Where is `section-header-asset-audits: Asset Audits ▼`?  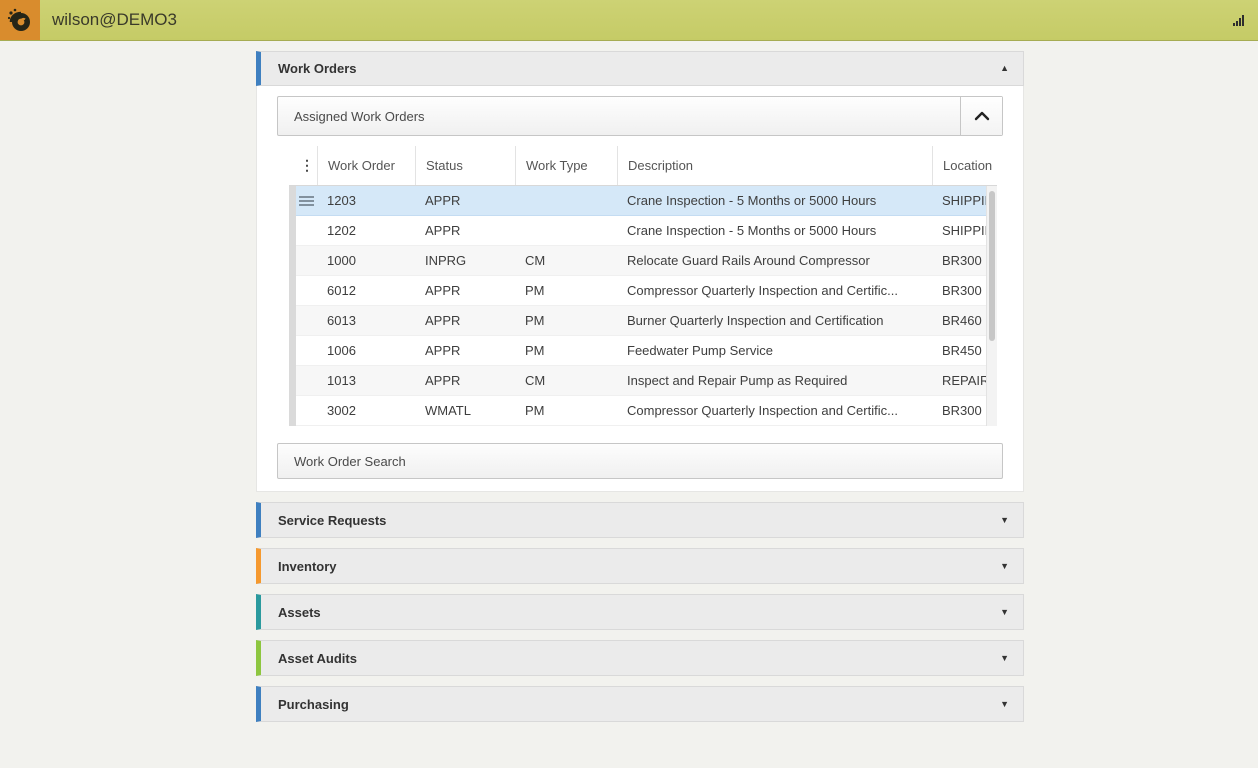
section-header-asset-audits: Asset Audits ▼ is located at coordinates (640, 658).